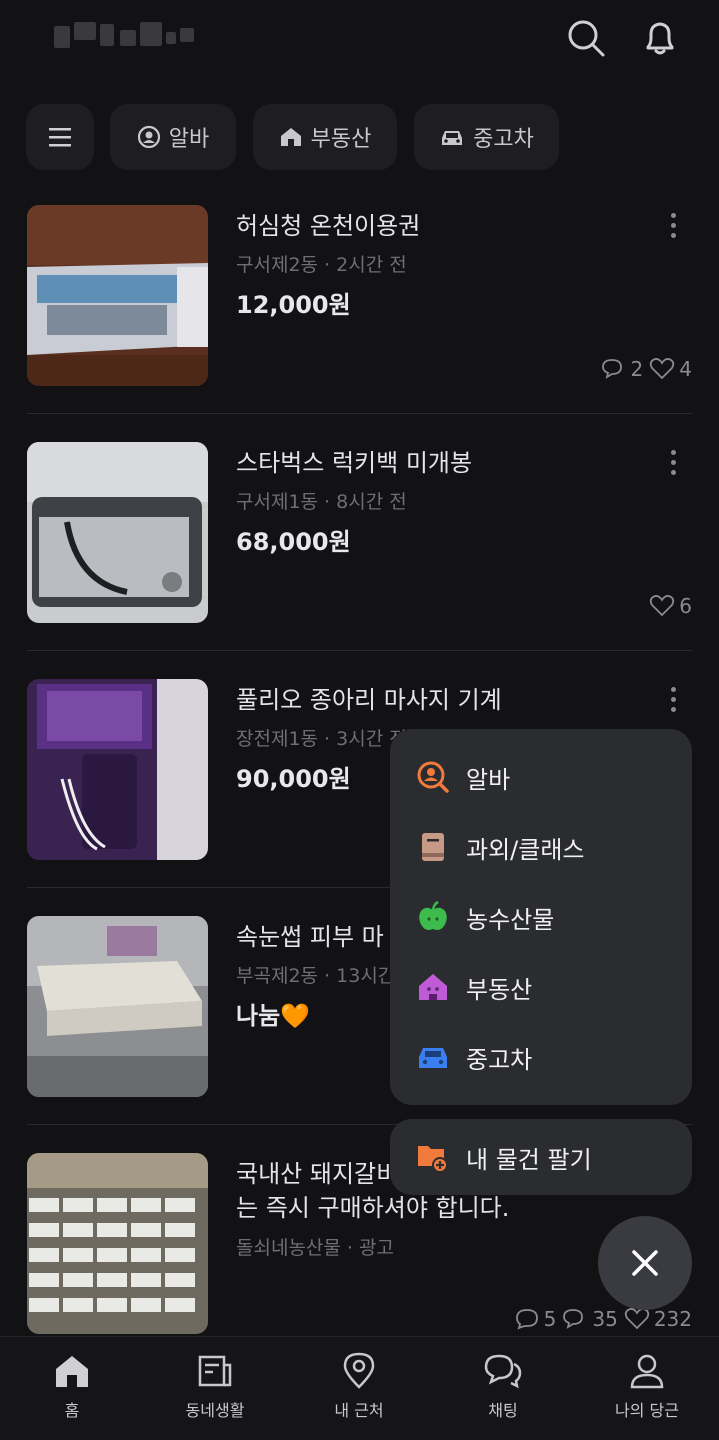  What do you see at coordinates (124, 35) in the screenshot?
I see `blurred-logo` at bounding box center [124, 35].